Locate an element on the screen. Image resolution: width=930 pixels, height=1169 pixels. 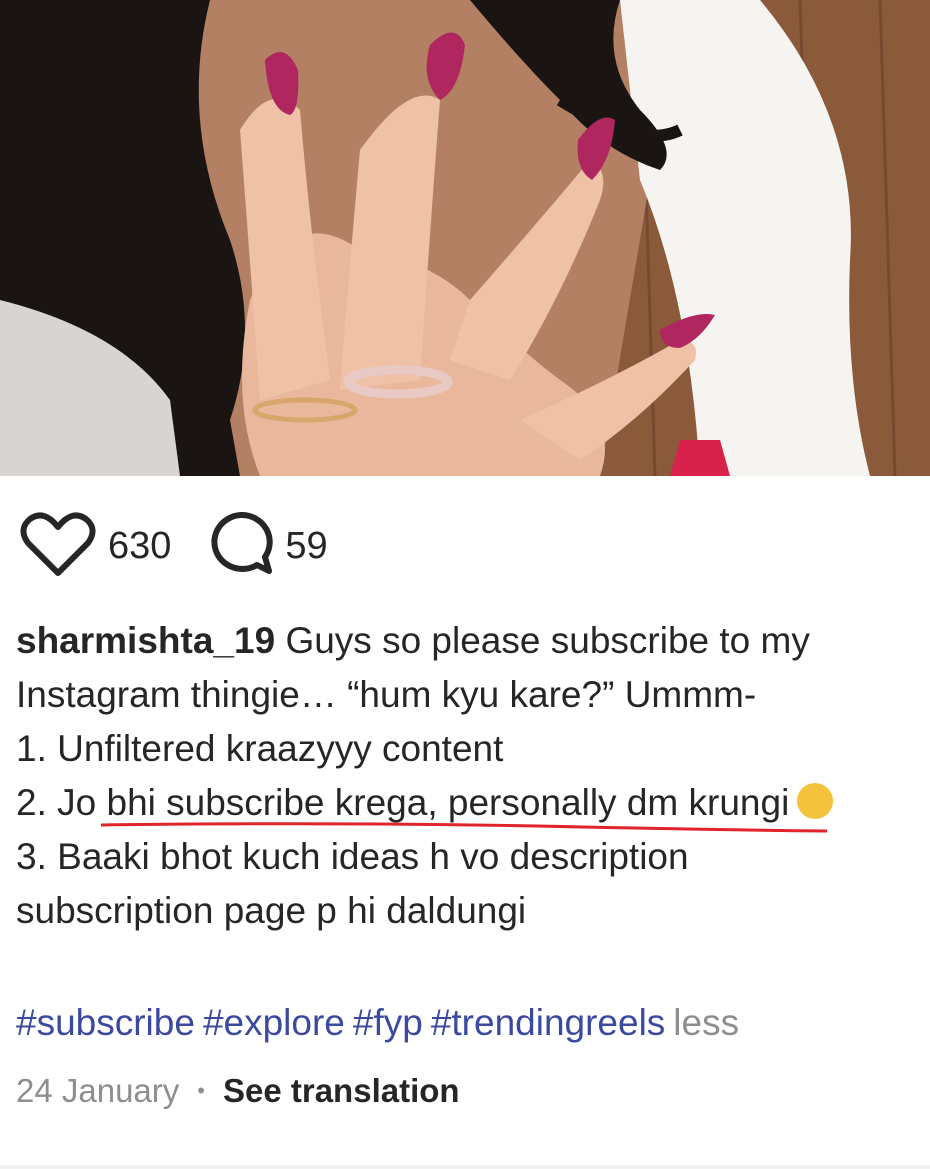
username-link: sharmishta_19 is located at coordinates (145, 640).